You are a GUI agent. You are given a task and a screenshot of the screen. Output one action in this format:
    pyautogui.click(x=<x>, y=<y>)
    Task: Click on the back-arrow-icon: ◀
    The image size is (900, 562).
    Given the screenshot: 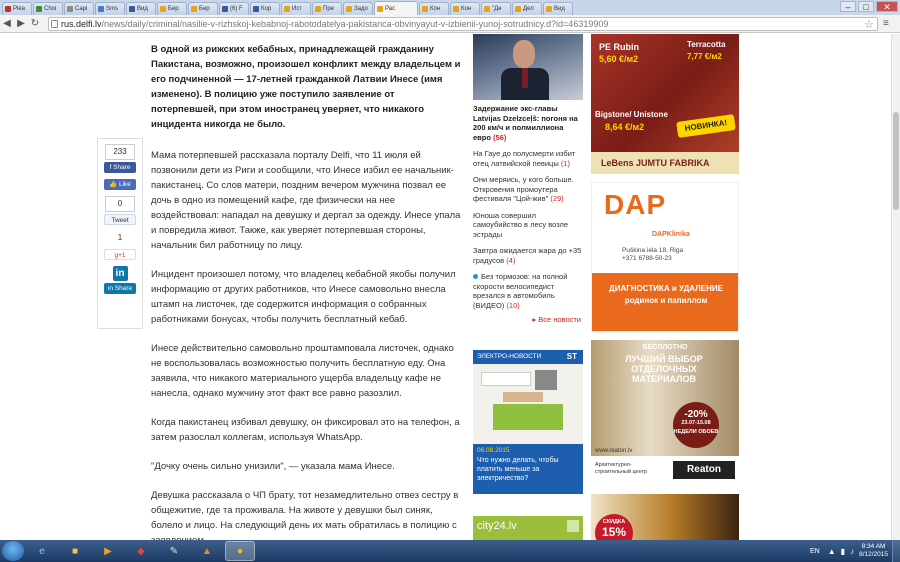 What is the action you would take?
    pyautogui.click(x=7, y=23)
    